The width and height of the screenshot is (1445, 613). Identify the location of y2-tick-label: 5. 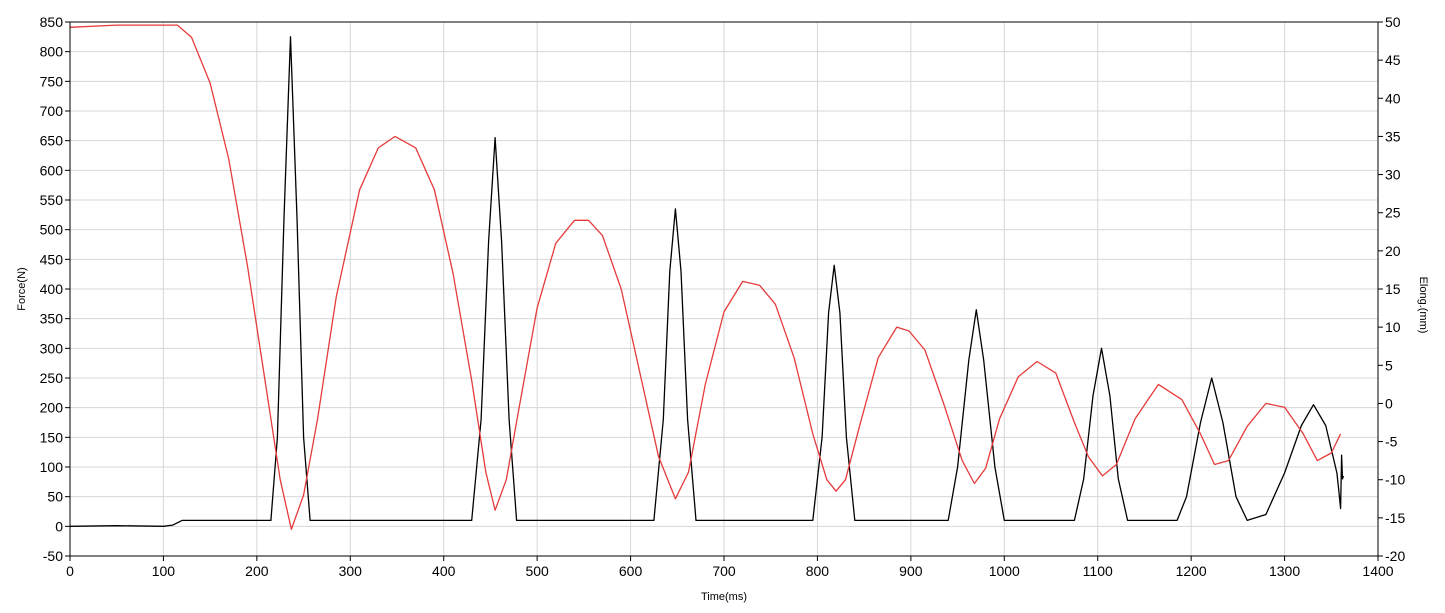
(1389, 365).